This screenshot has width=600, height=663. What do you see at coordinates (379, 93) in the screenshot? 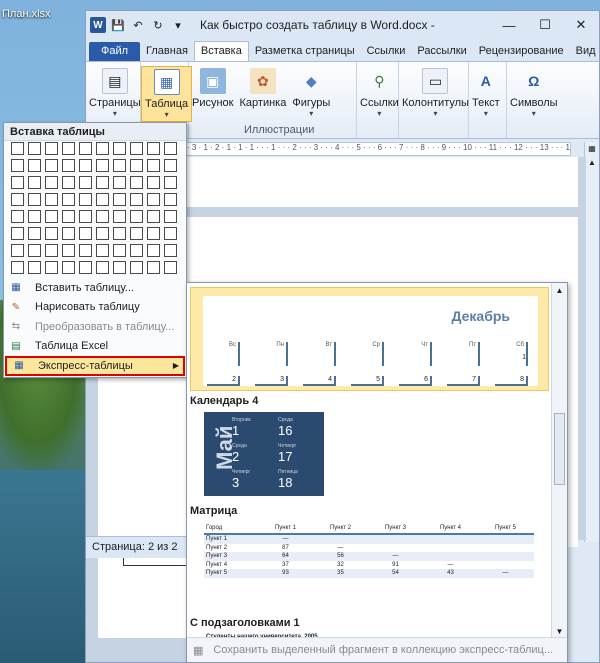
I see `links-button: ⚲ Ссылки ▾` at bounding box center [379, 93].